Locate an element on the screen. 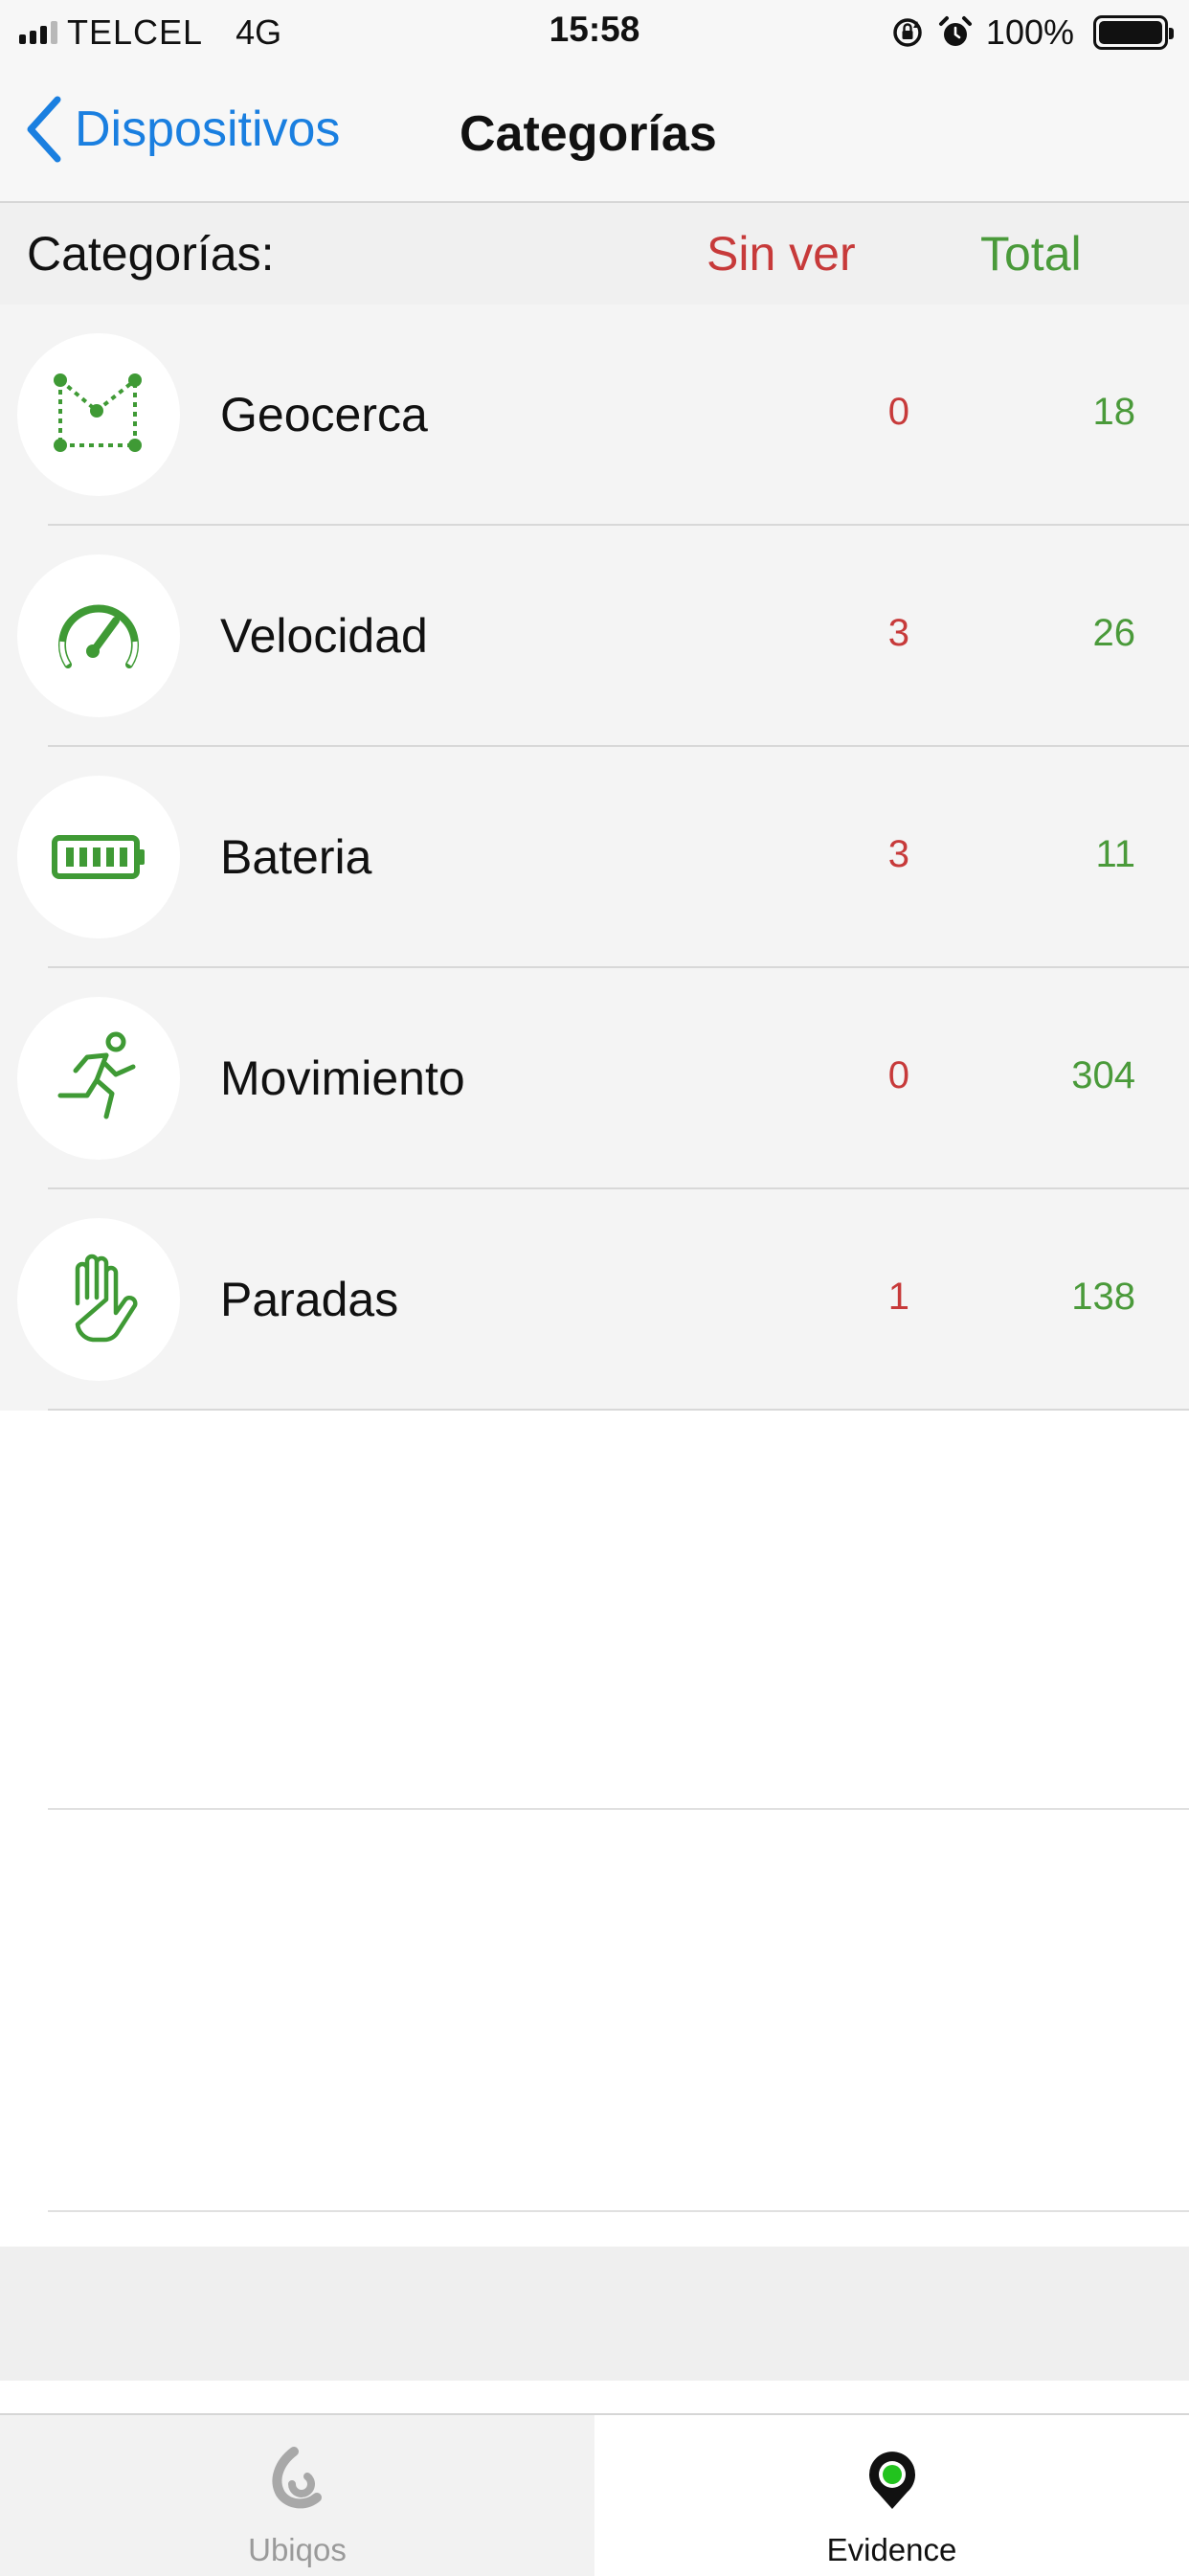  page-title: Categorías is located at coordinates (588, 134).